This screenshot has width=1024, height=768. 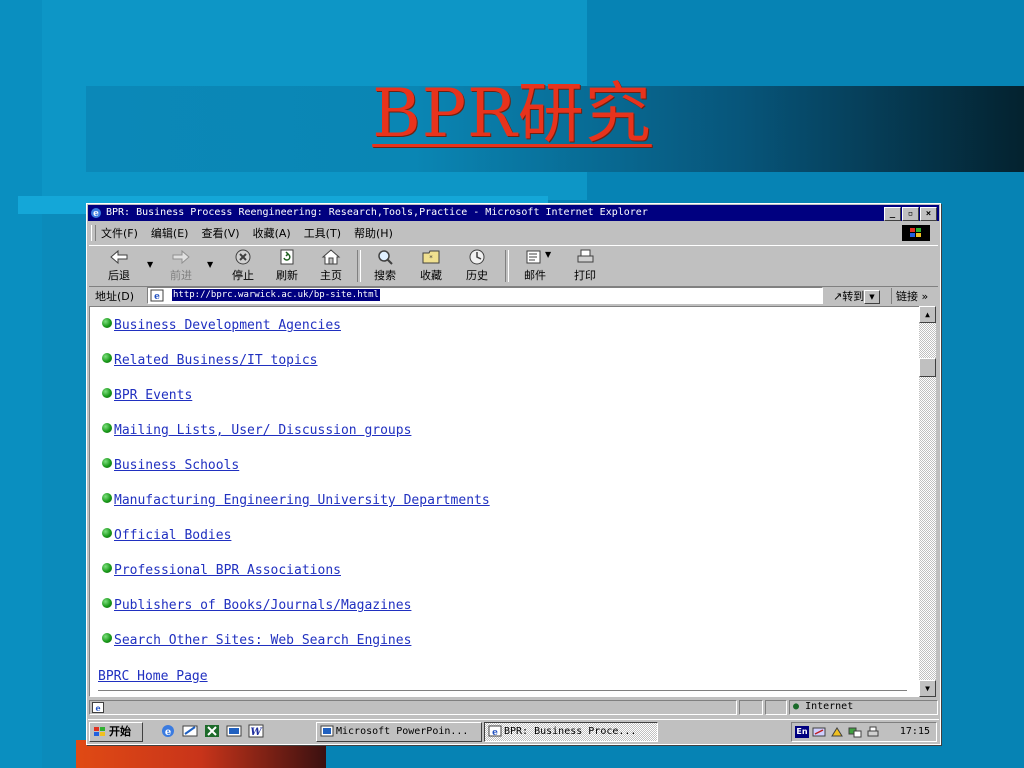 I want to click on refresh-icon, so click(x=287, y=257).